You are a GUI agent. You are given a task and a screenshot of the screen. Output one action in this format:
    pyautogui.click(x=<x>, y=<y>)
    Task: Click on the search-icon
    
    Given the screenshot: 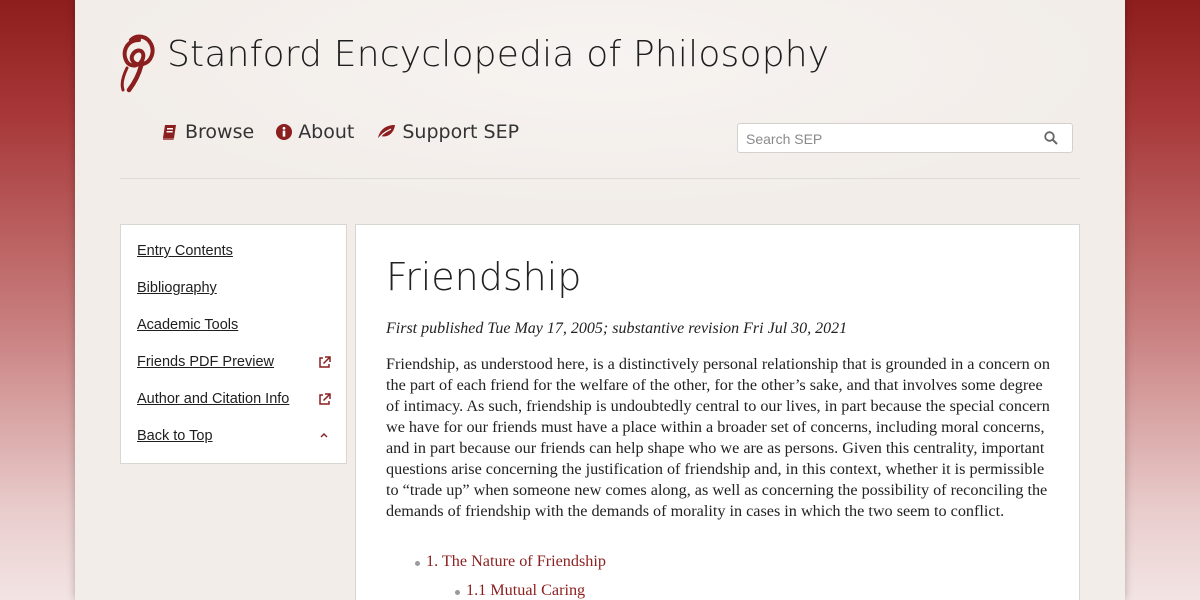 What is the action you would take?
    pyautogui.click(x=1051, y=138)
    